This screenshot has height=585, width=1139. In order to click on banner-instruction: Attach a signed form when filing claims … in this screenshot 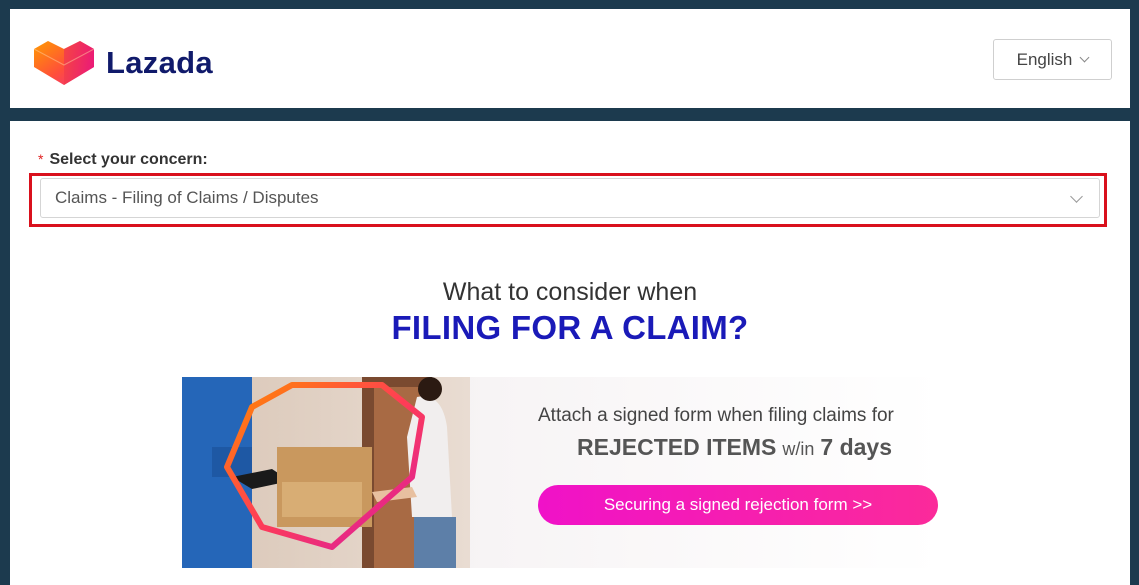, I will do `click(716, 415)`.